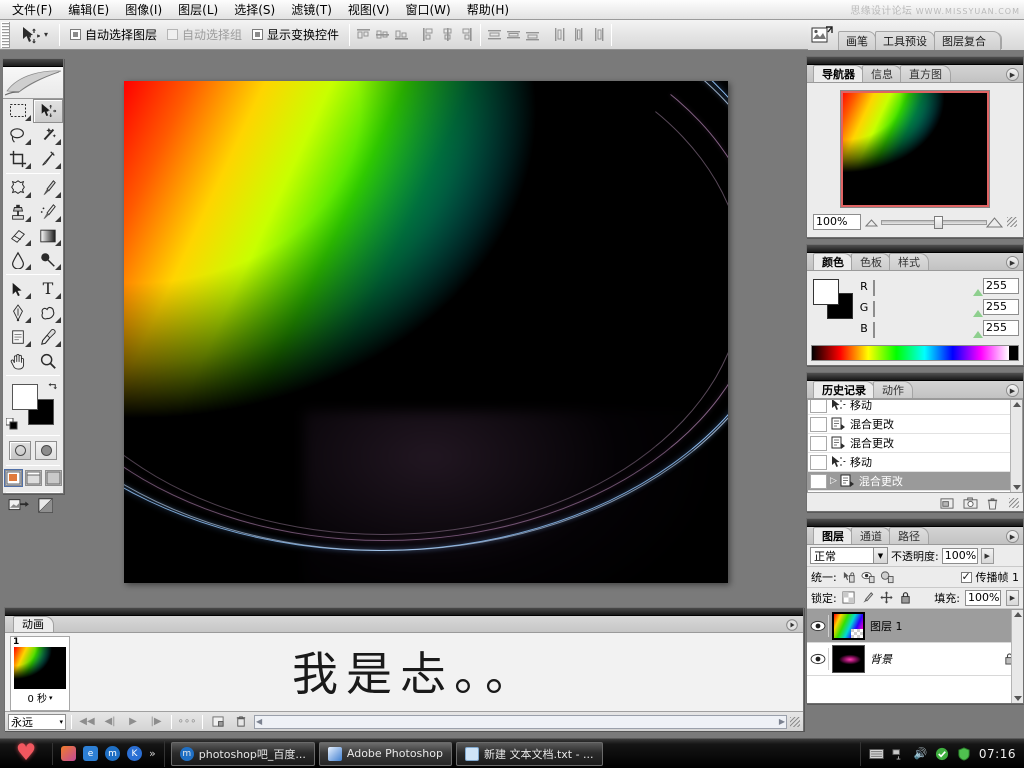 This screenshot has width=1024, height=768. What do you see at coordinates (18, 111) in the screenshot?
I see `marquee-tool` at bounding box center [18, 111].